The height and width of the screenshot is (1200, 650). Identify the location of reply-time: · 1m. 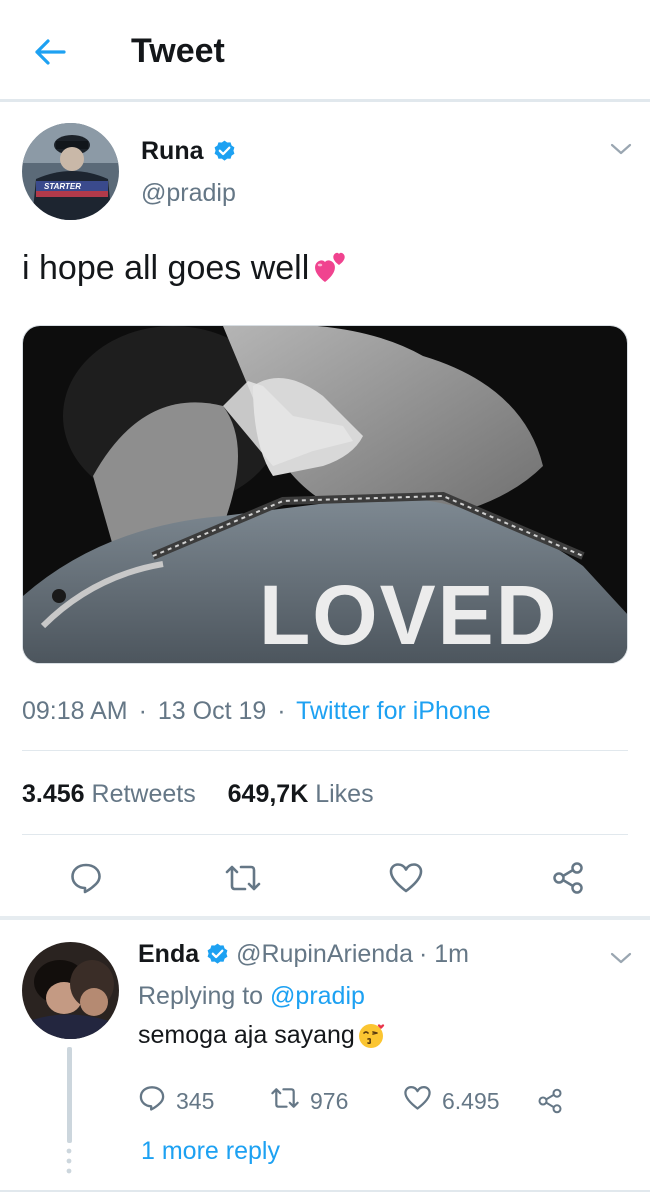
(444, 954).